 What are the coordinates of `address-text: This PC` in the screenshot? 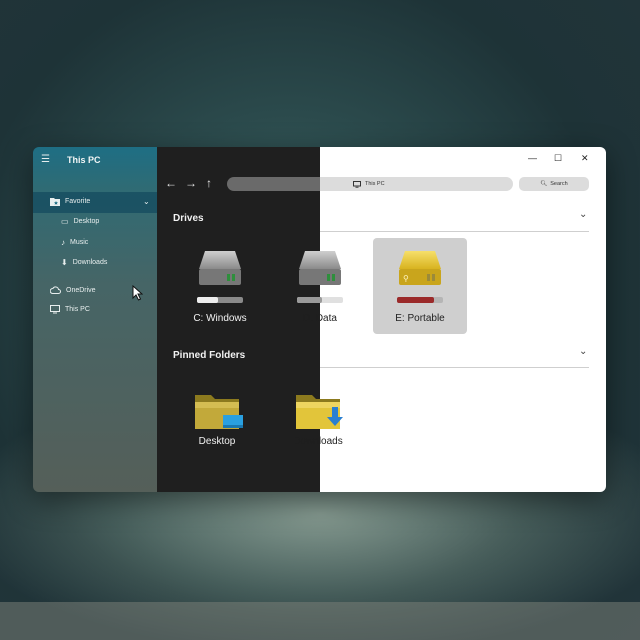 It's located at (375, 184).